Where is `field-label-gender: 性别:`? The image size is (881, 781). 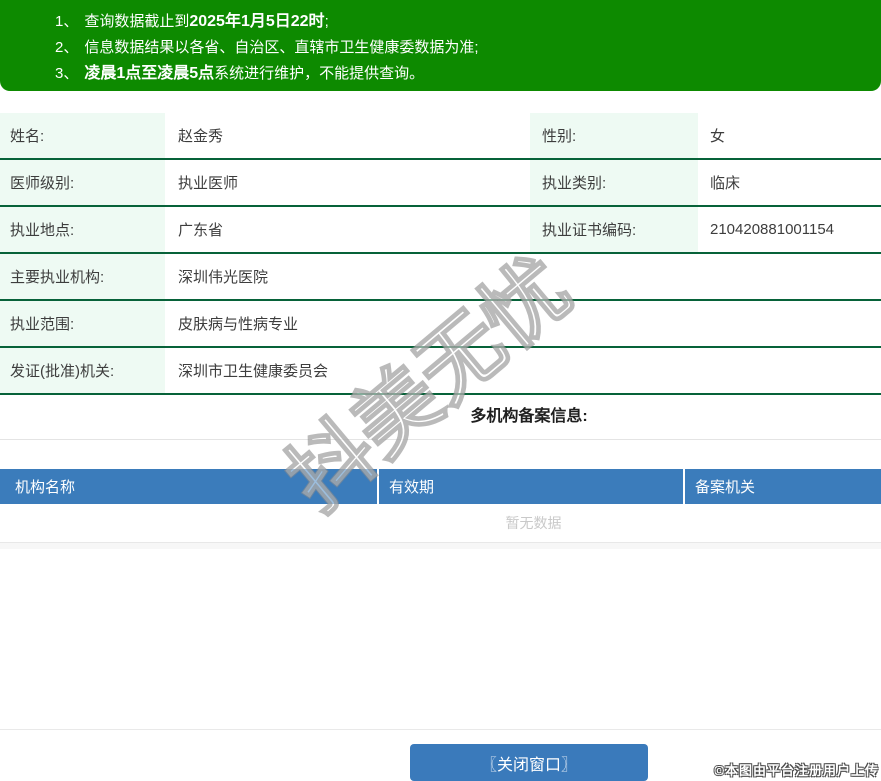 field-label-gender: 性别: is located at coordinates (614, 135).